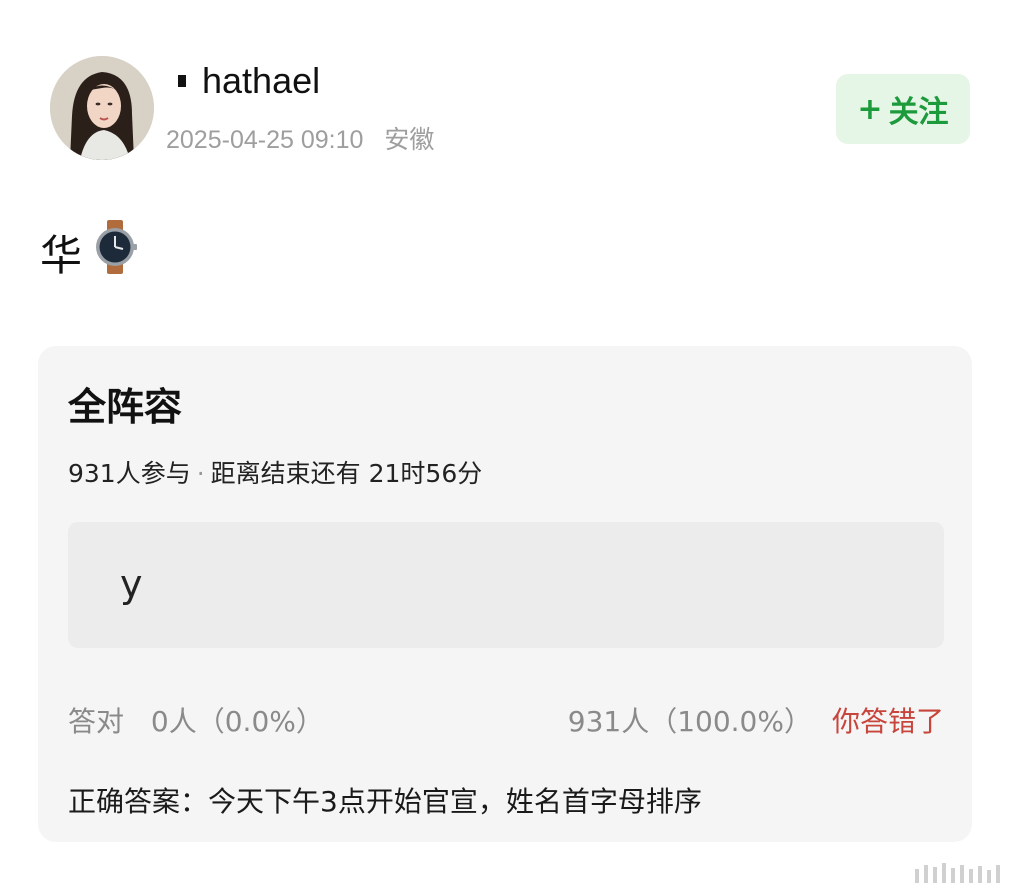 The height and width of the screenshot is (891, 1010). I want to click on quiz-stats: 931人参与 · 距离结束还有 21时56分, so click(275, 472).